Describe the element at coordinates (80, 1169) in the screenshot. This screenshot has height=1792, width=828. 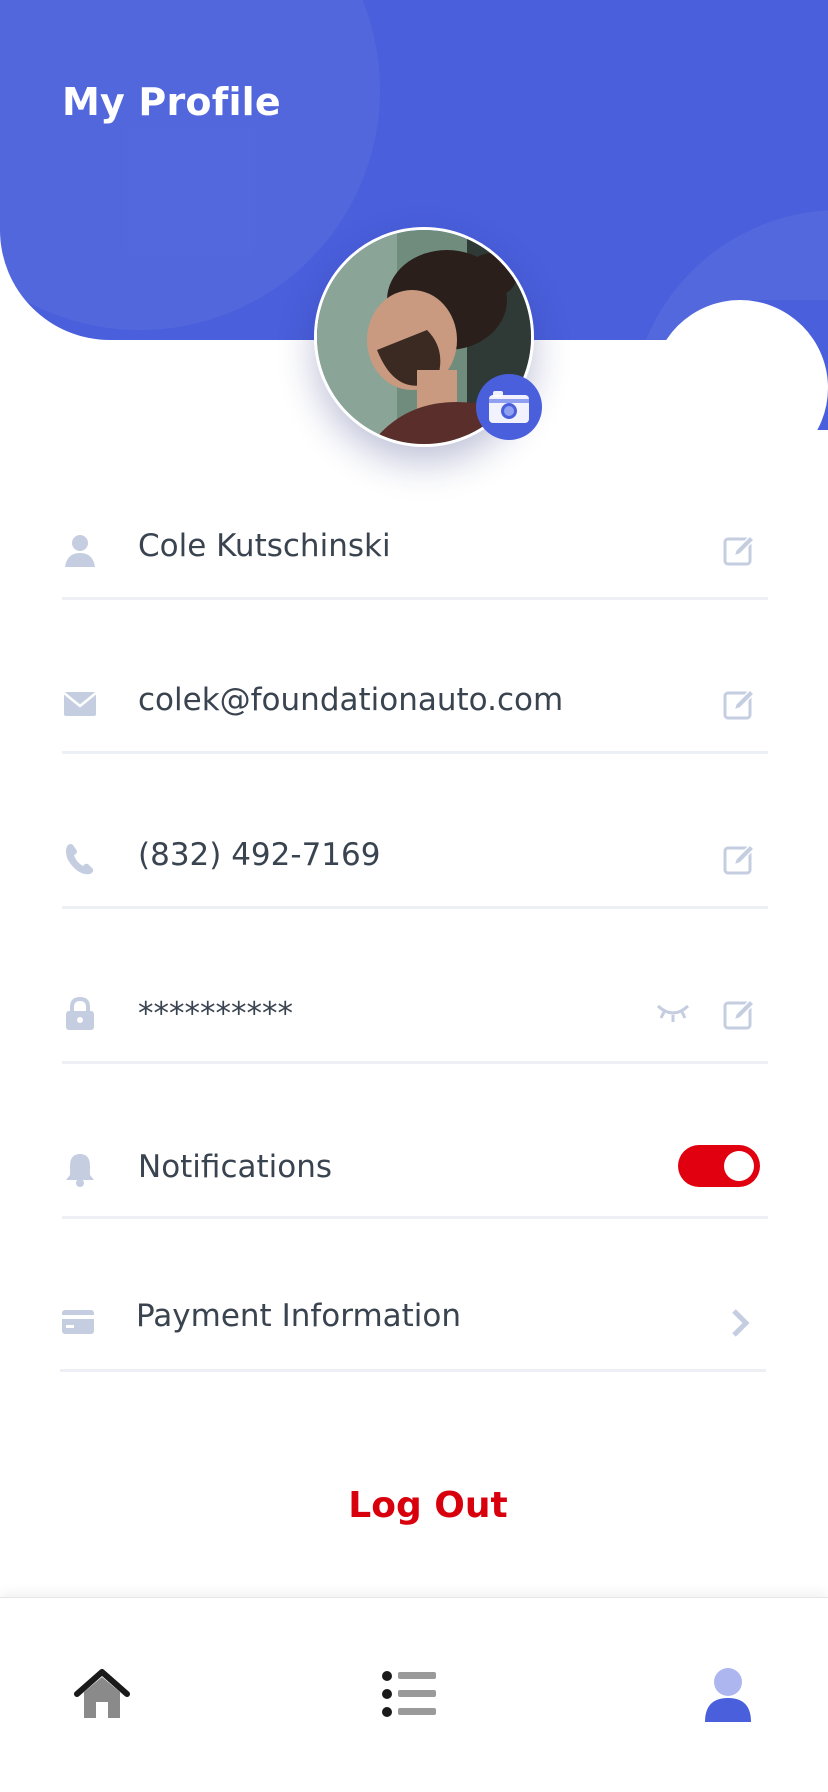
I see `bell-icon` at that location.